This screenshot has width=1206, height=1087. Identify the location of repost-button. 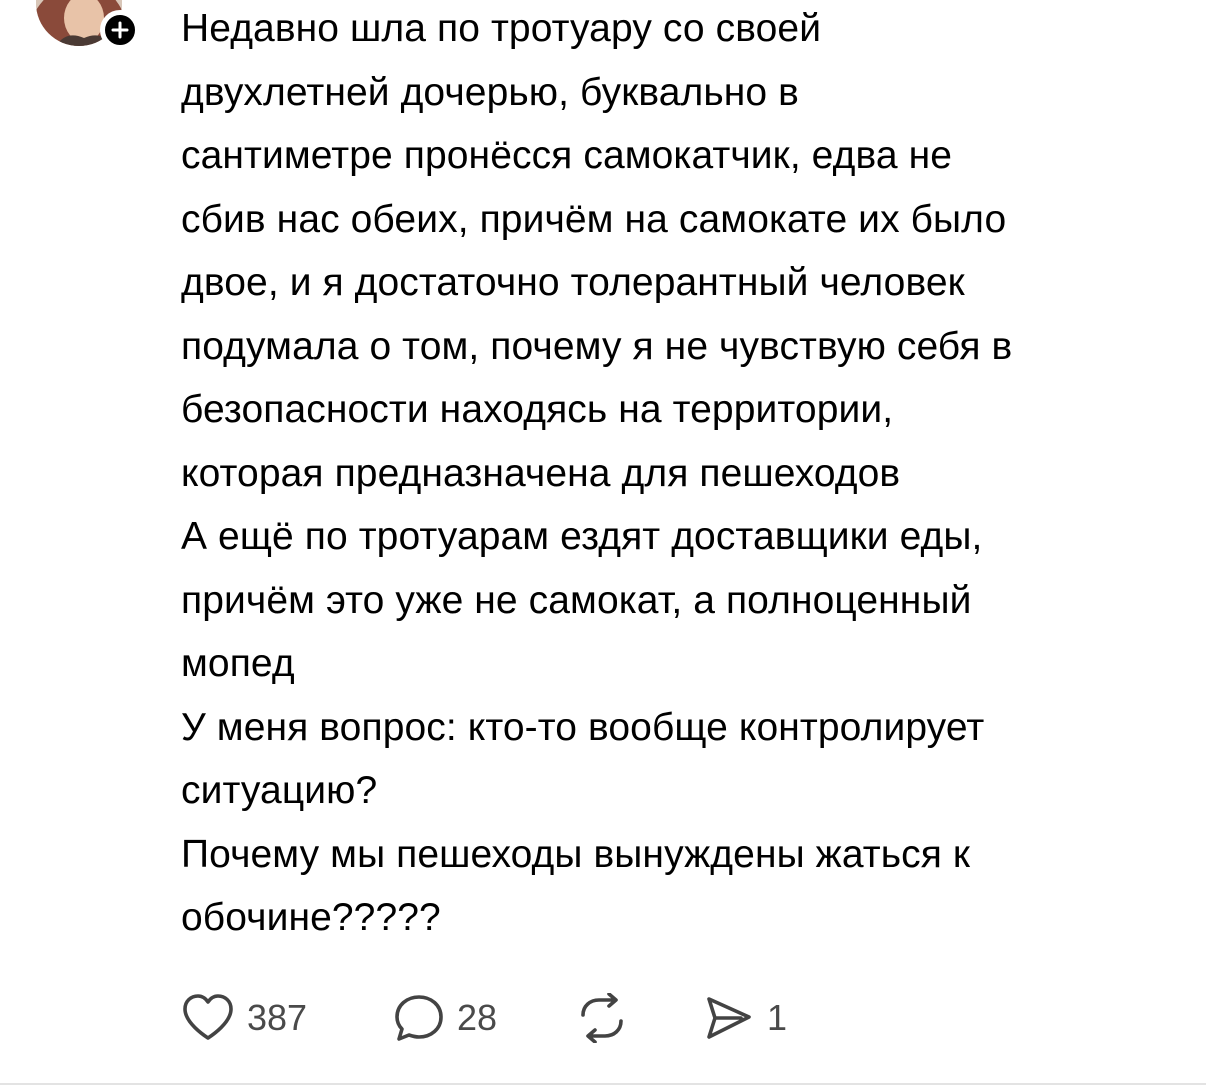
(638, 1018).